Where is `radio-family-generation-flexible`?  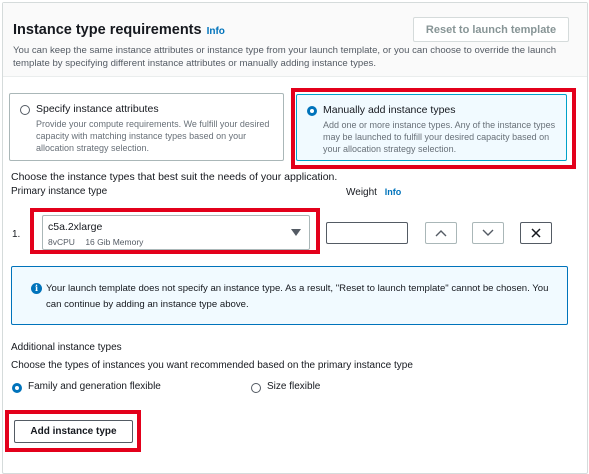 radio-family-generation-flexible is located at coordinates (17, 388).